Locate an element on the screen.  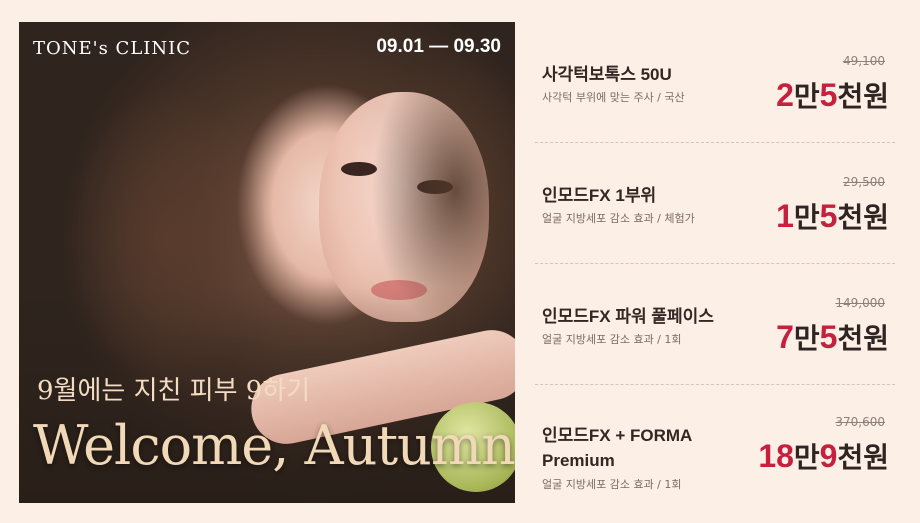
original-price: 370,600 is located at coordinates (860, 422).